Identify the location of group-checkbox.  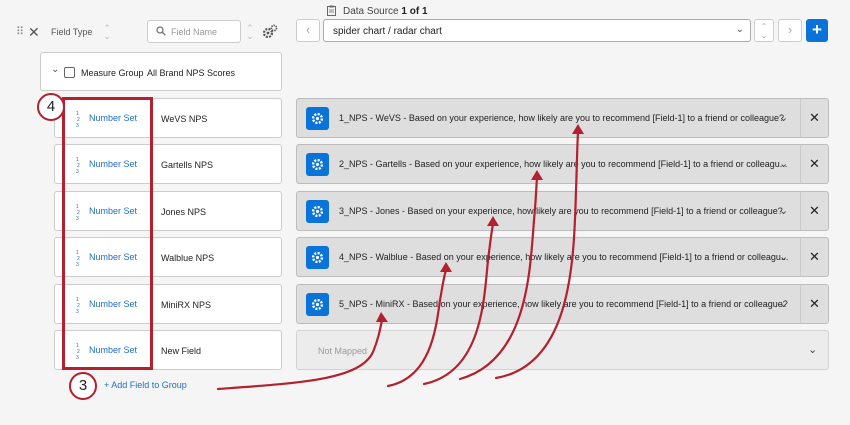
(69, 72).